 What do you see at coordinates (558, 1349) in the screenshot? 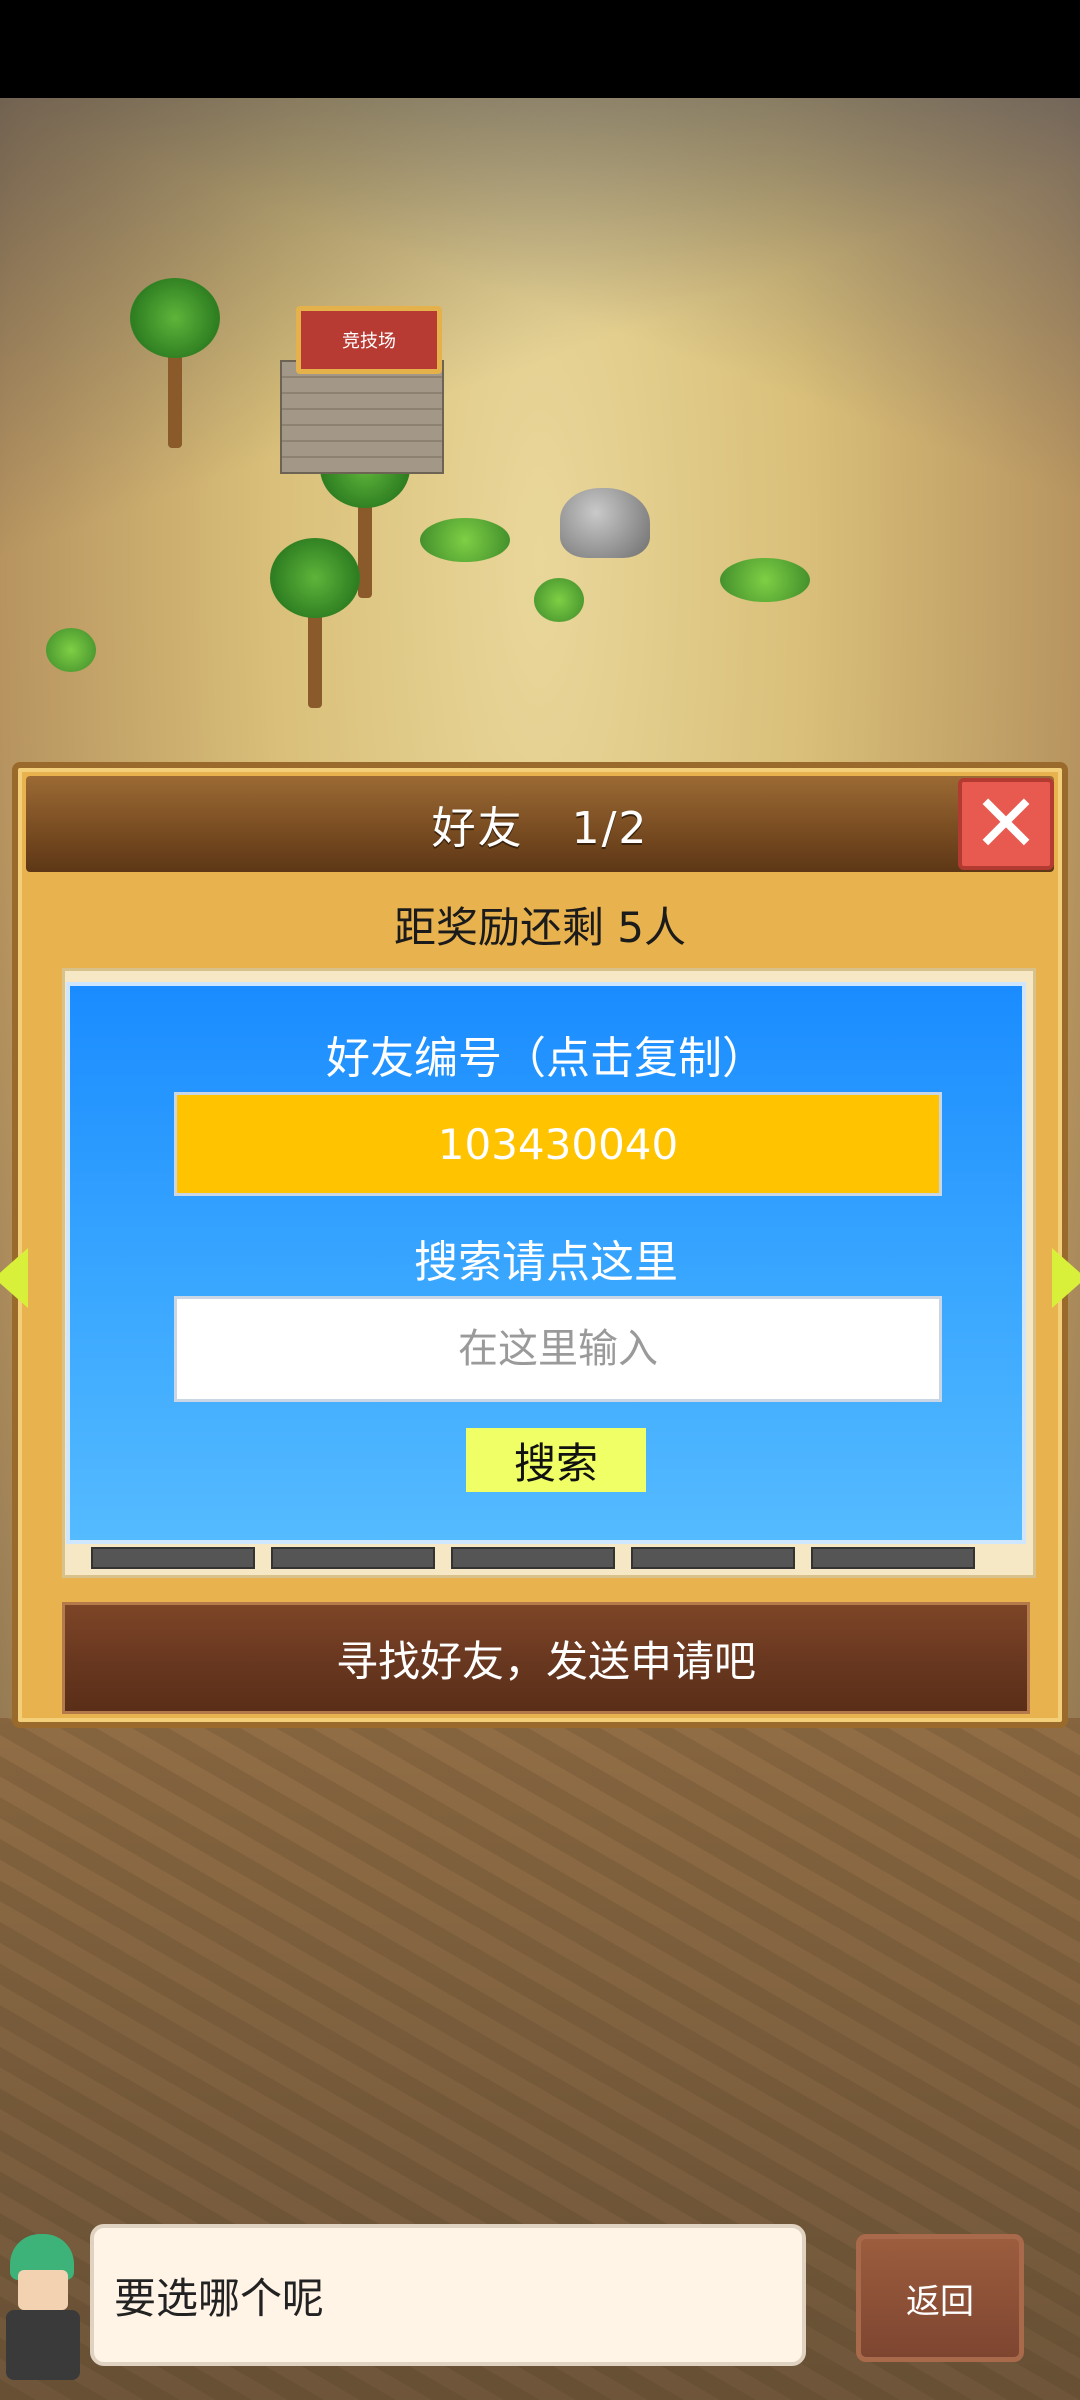
I see `friend-search-input` at bounding box center [558, 1349].